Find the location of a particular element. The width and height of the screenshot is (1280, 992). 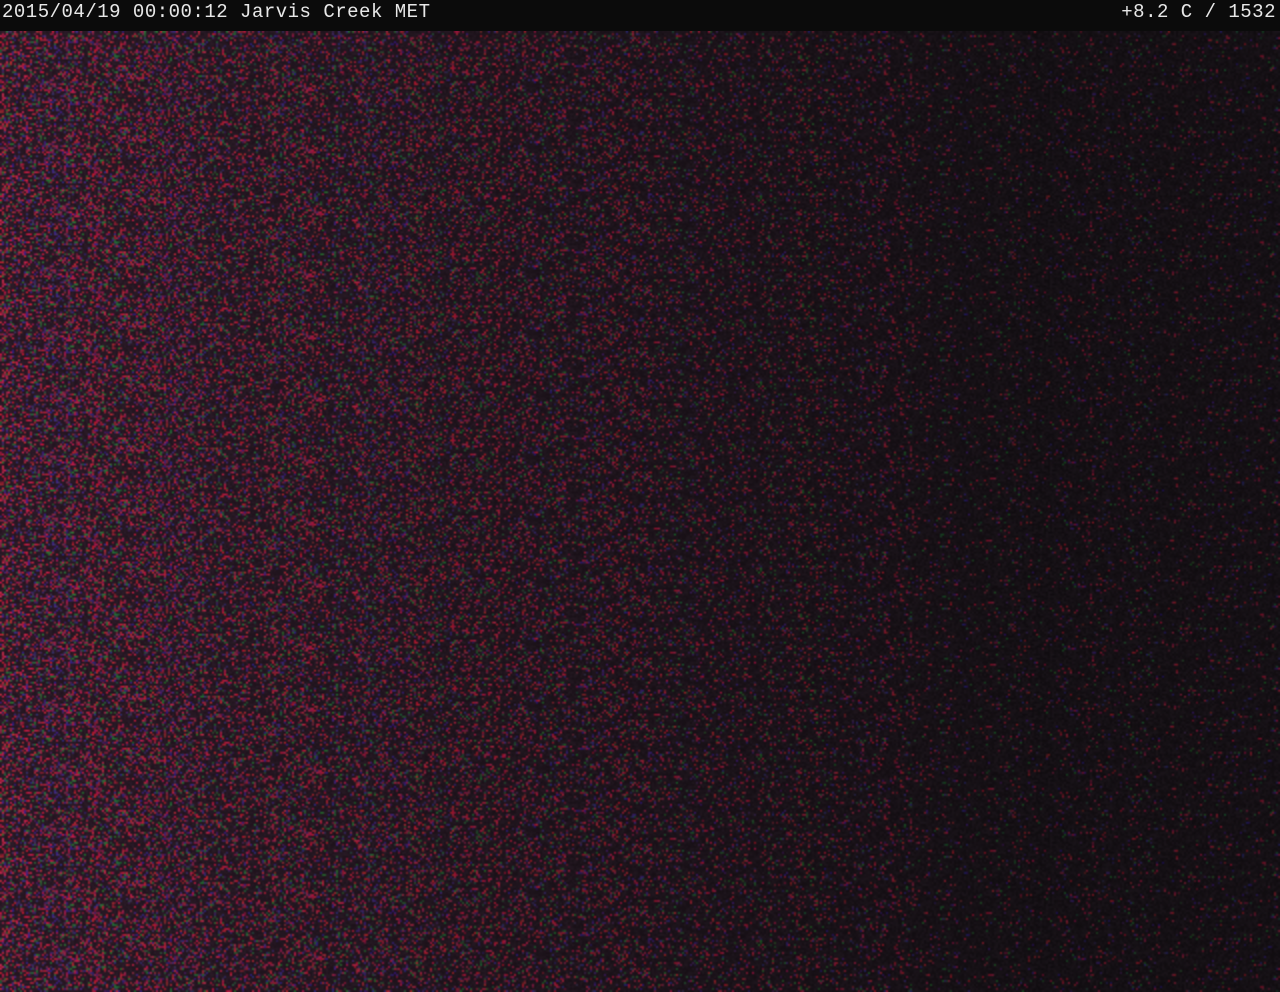

timestamp-station-label: 2015/04/19 00:00:12 Jarvis Creek MET is located at coordinates (216, 12).